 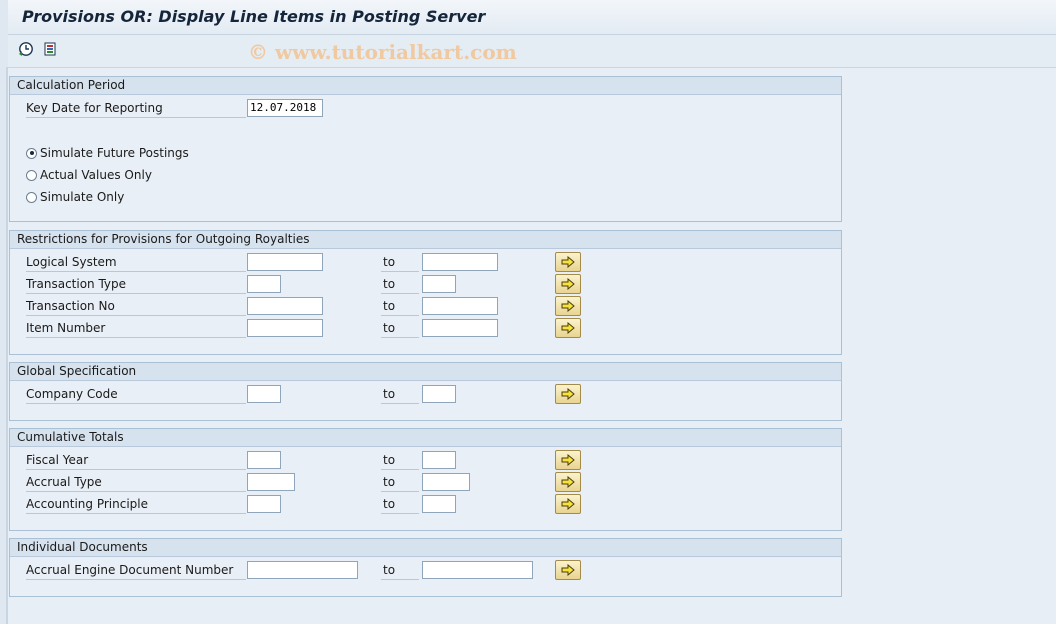 What do you see at coordinates (264, 284) in the screenshot?
I see `transaction-type-from` at bounding box center [264, 284].